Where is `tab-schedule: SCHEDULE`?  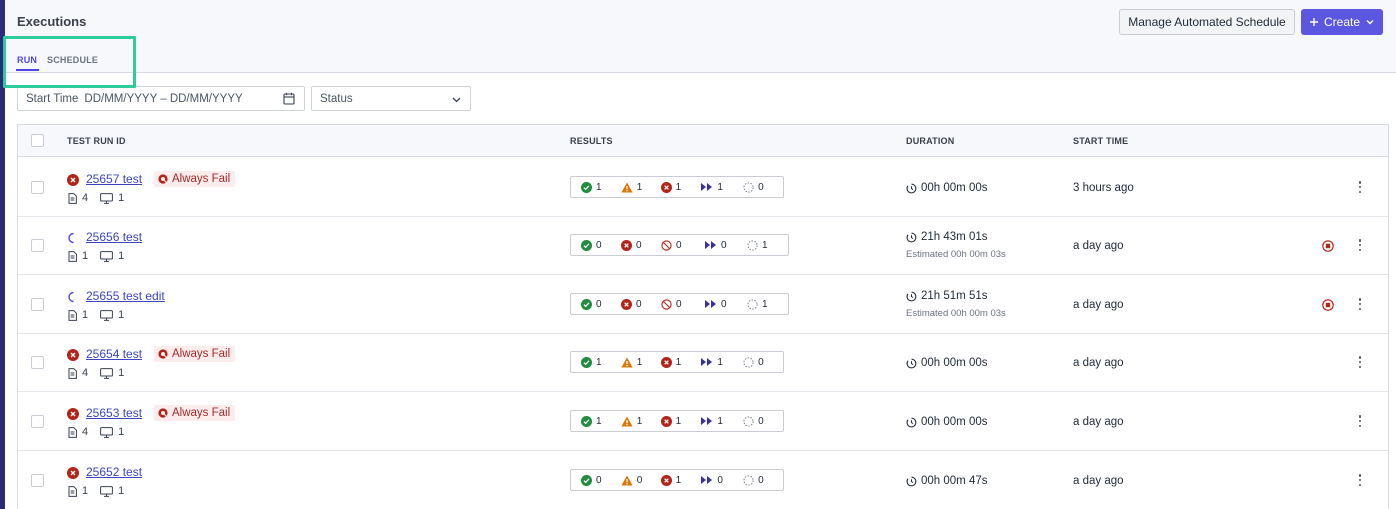
tab-schedule: SCHEDULE is located at coordinates (72, 60).